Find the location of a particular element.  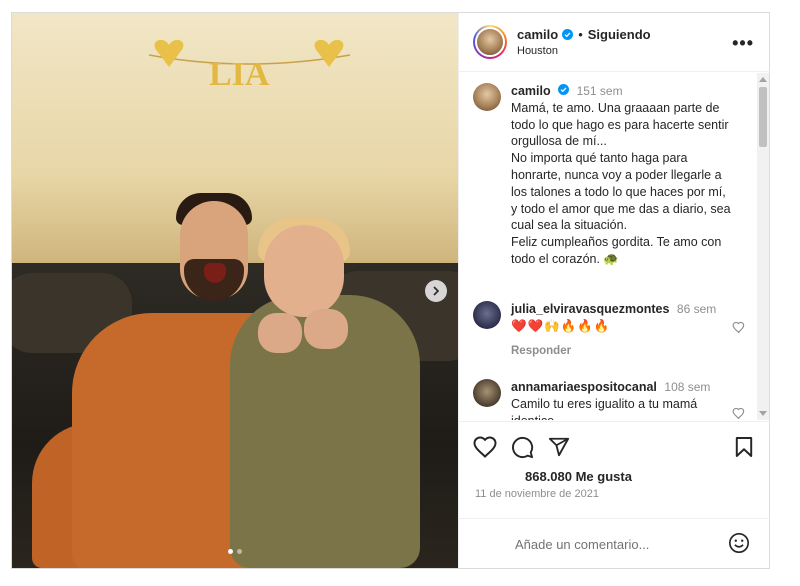

caption-line: No importa qué tanto haga para is located at coordinates (599, 158).